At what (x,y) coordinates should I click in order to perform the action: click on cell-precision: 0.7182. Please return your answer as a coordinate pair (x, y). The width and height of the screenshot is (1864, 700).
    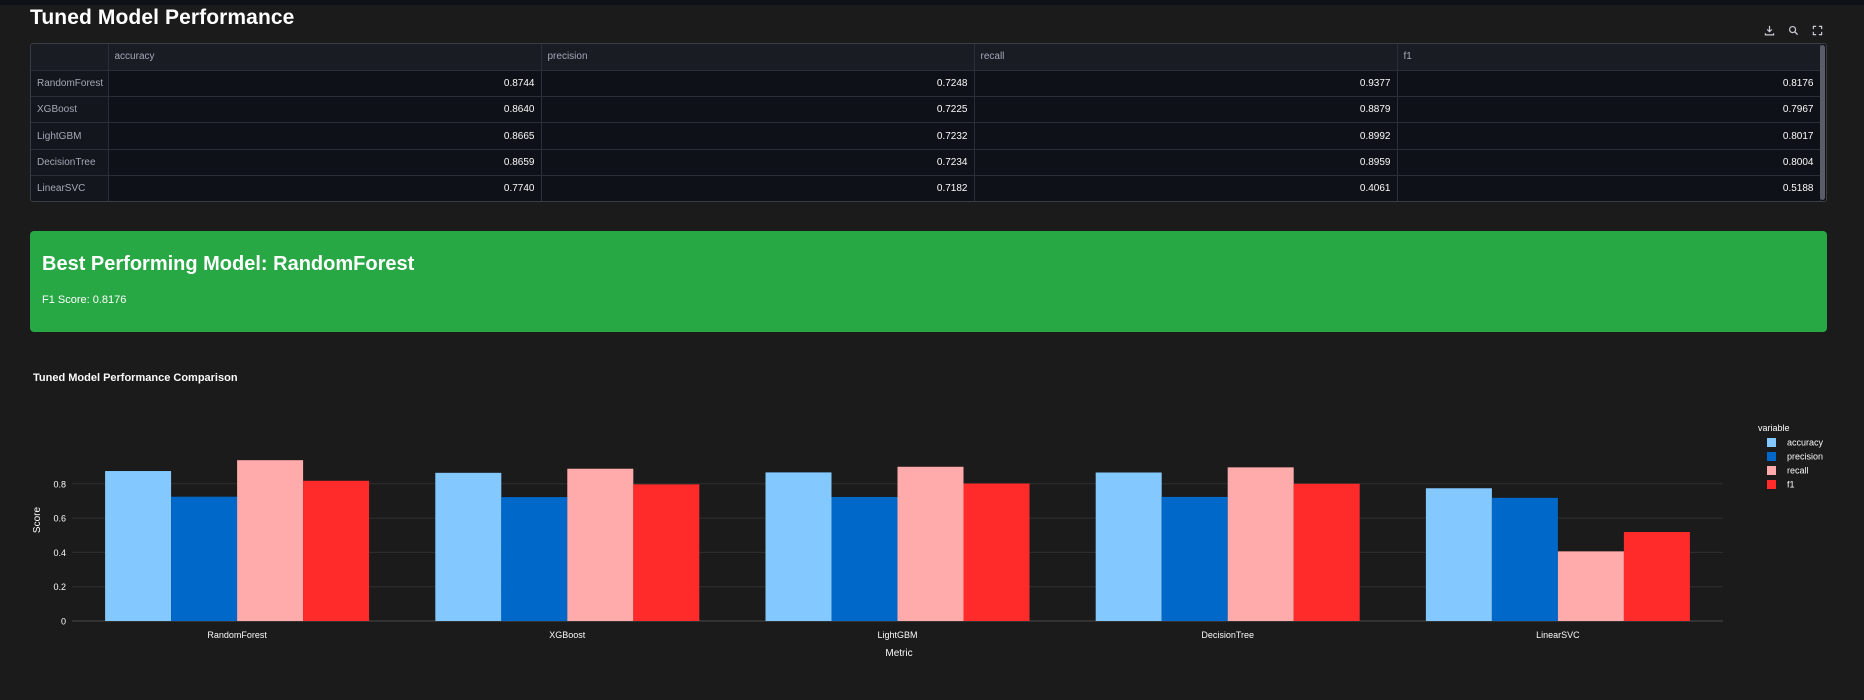
    Looking at the image, I should click on (758, 188).